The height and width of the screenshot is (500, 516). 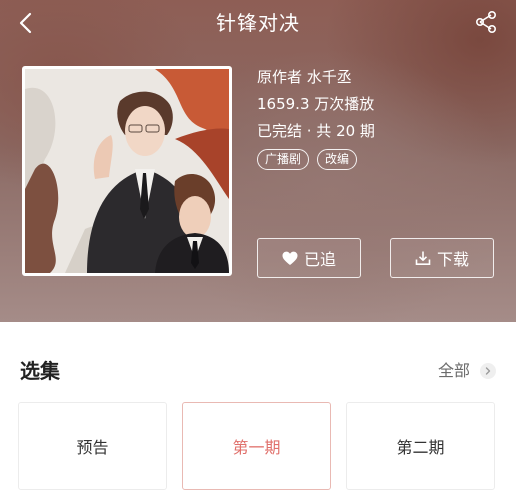 What do you see at coordinates (337, 159) in the screenshot?
I see `tag-adaptation: 改编` at bounding box center [337, 159].